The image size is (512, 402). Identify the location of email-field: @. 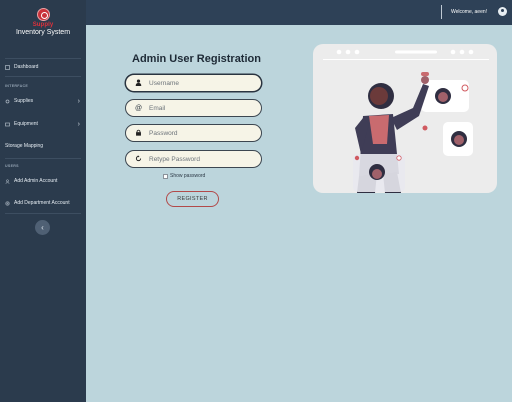
(193, 108).